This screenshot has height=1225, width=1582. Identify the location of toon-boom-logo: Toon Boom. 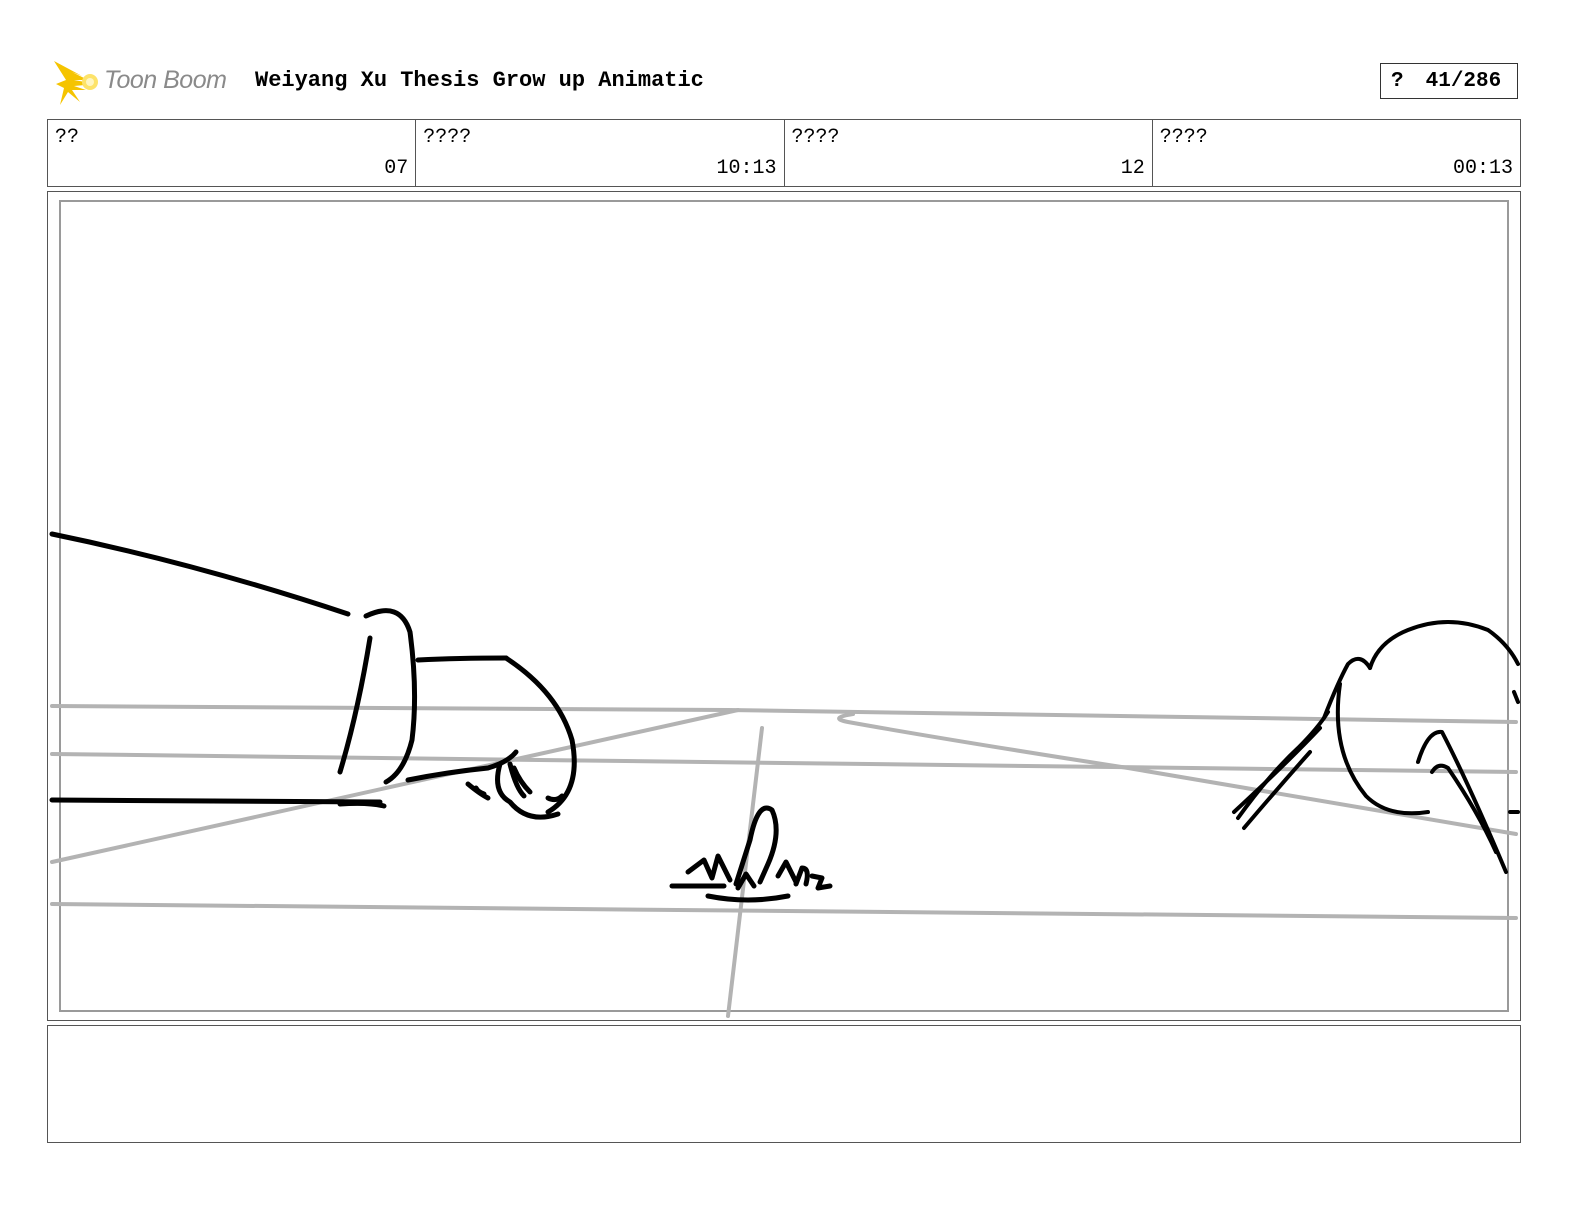
(147, 83).